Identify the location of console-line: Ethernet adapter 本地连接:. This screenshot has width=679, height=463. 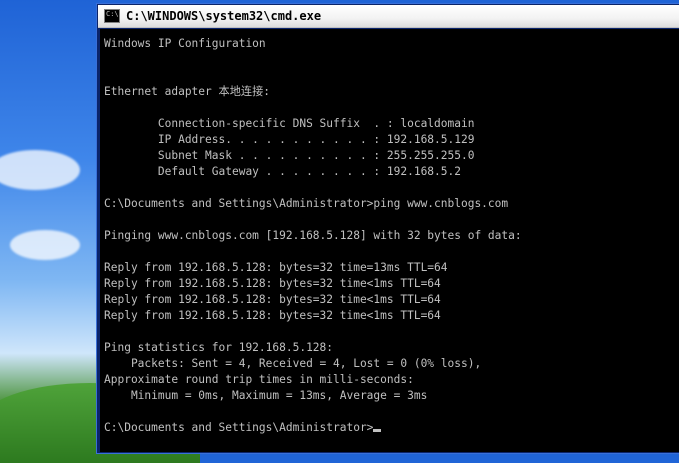
(391, 92).